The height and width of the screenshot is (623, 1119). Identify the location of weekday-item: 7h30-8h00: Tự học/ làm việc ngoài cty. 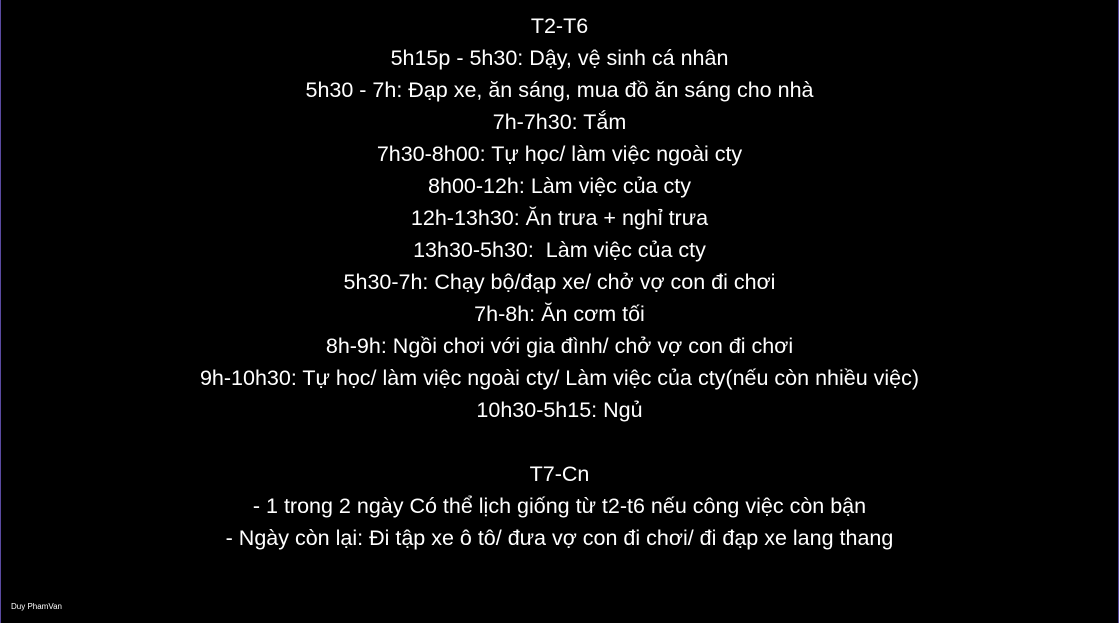
(559, 154).